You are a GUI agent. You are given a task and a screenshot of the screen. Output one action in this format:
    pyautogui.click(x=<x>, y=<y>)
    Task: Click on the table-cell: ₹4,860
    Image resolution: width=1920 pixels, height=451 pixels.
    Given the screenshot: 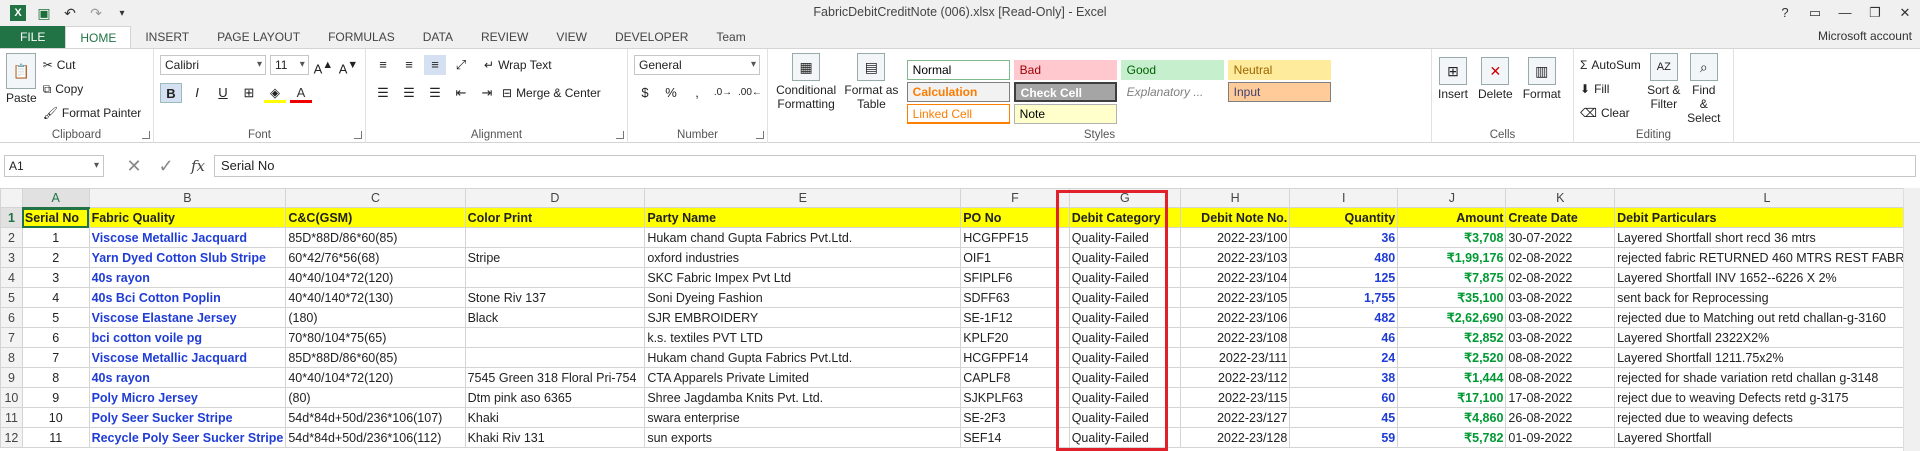 What is the action you would take?
    pyautogui.click(x=1452, y=417)
    